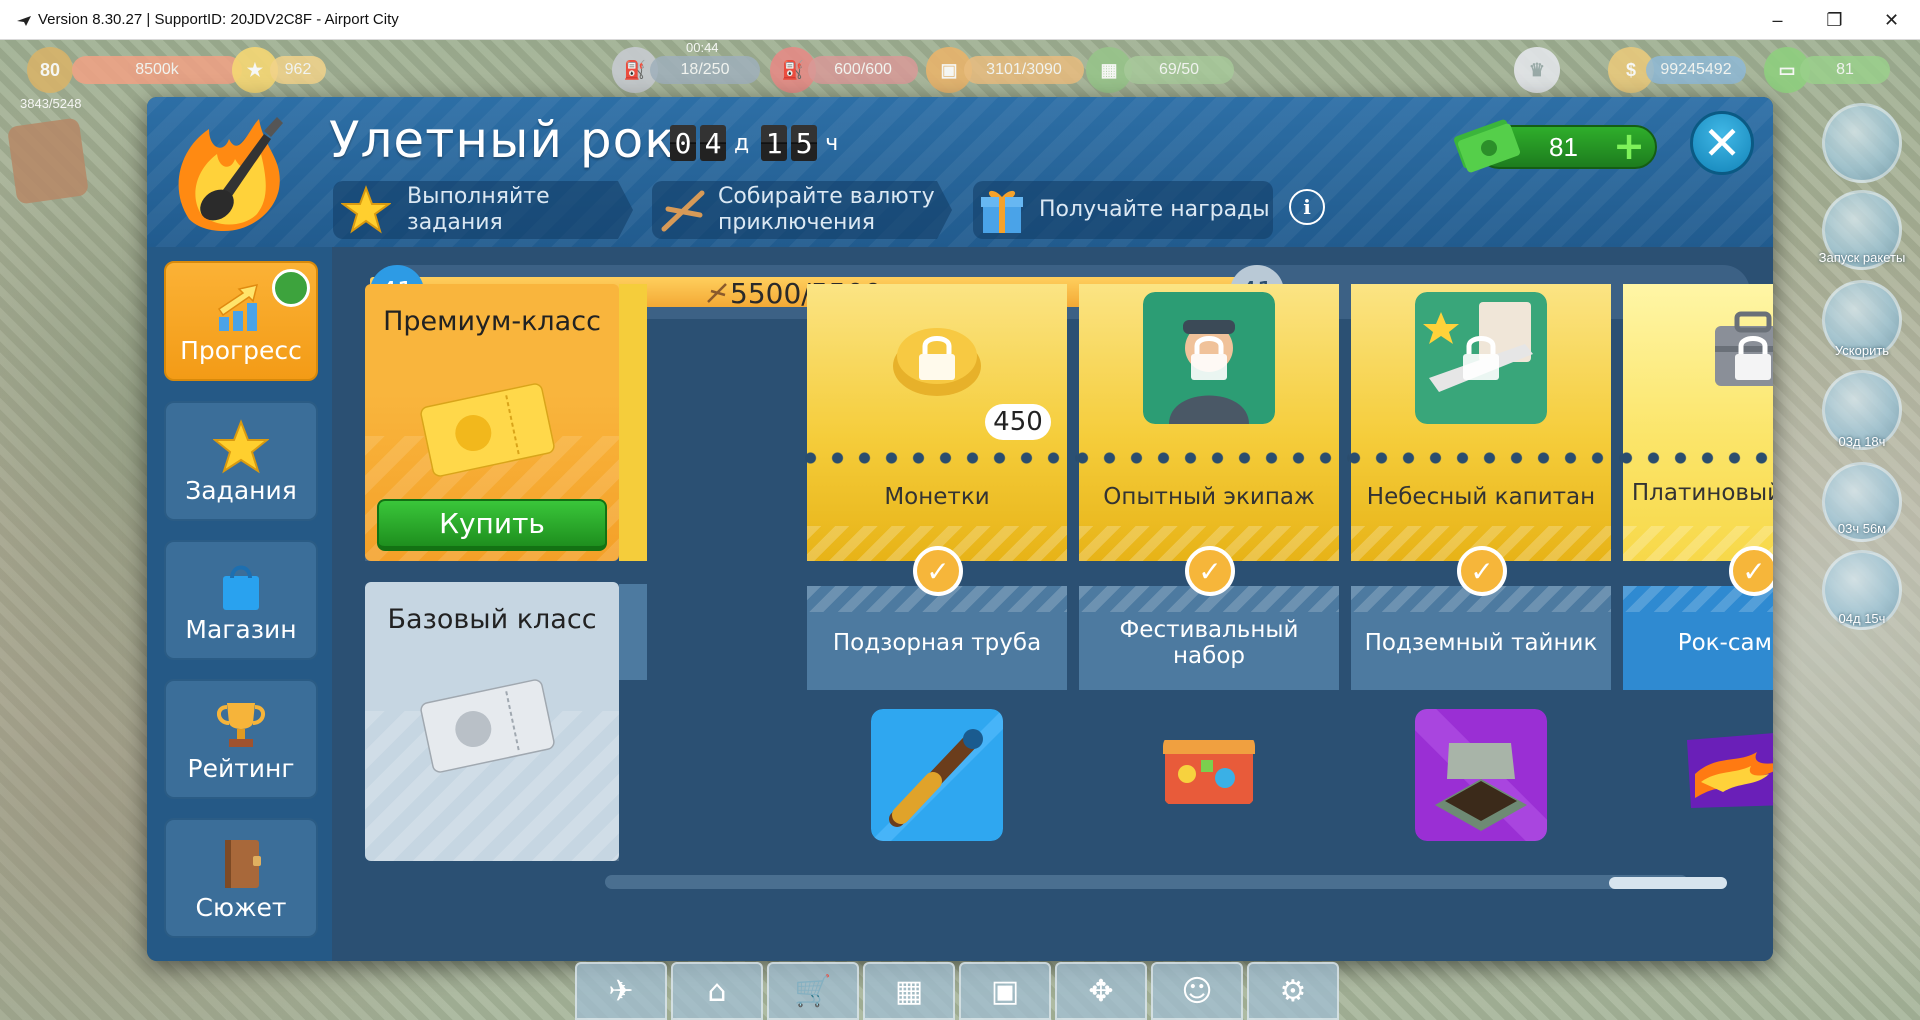 This screenshot has height=1020, width=1920. I want to click on population-count: 3843/5248, so click(51, 103).